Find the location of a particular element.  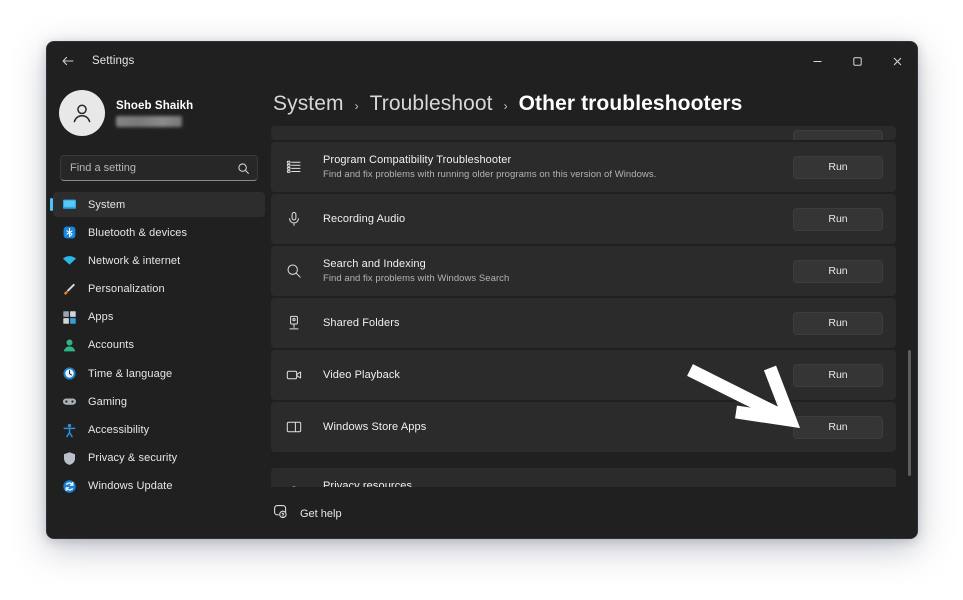

gamepad-icon is located at coordinates (69, 402).